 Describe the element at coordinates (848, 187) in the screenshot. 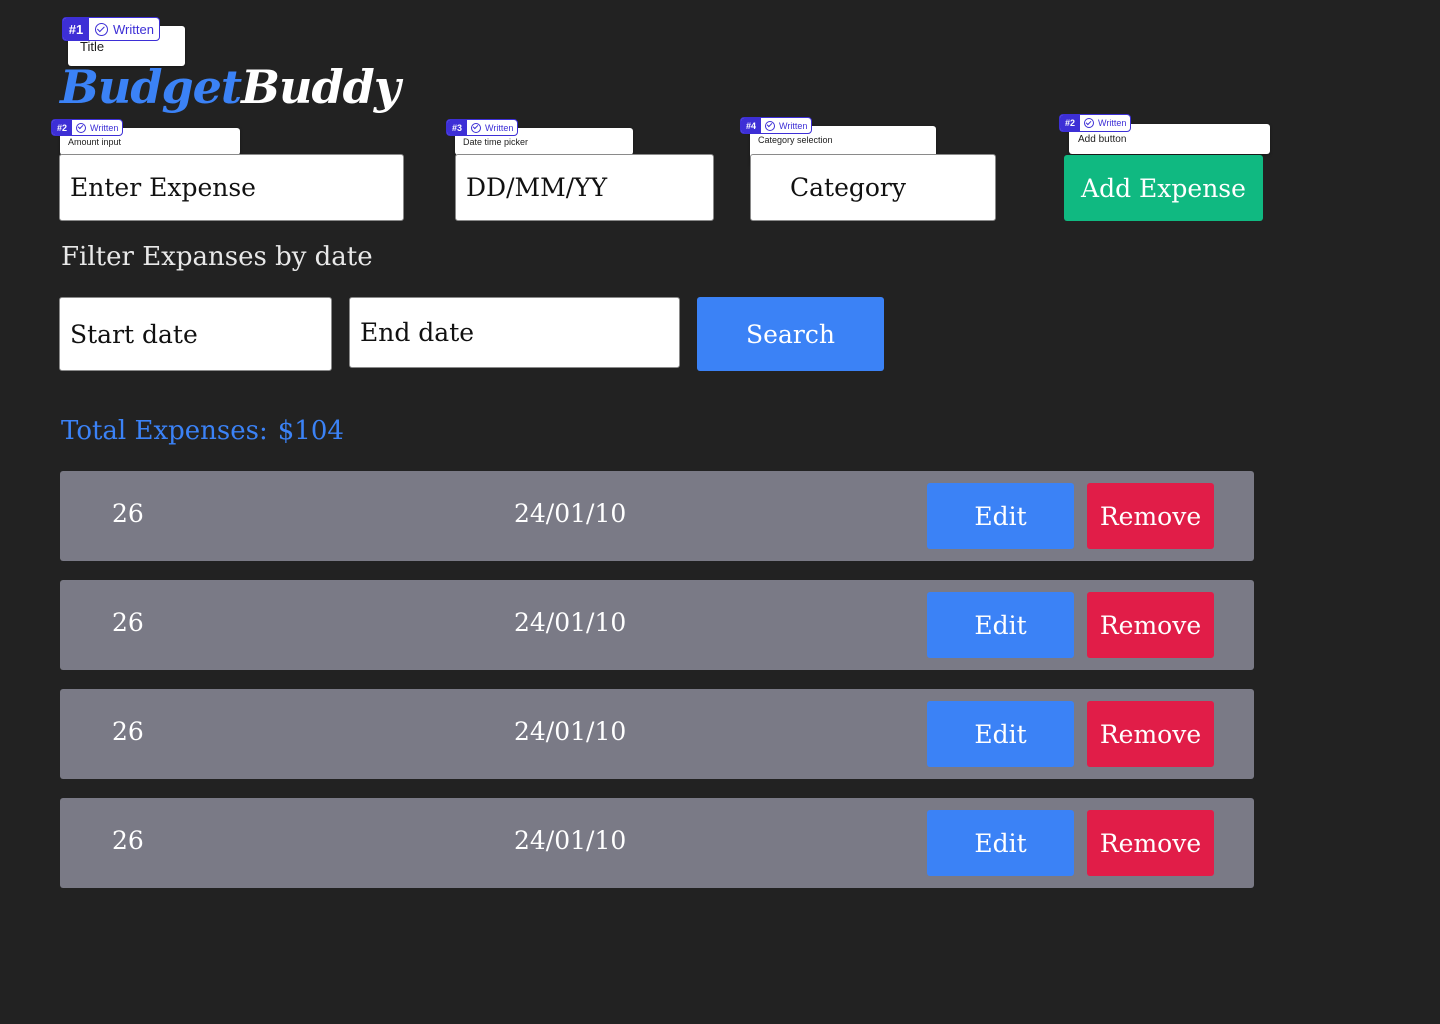

I see `category-select-placeholder: Category` at that location.